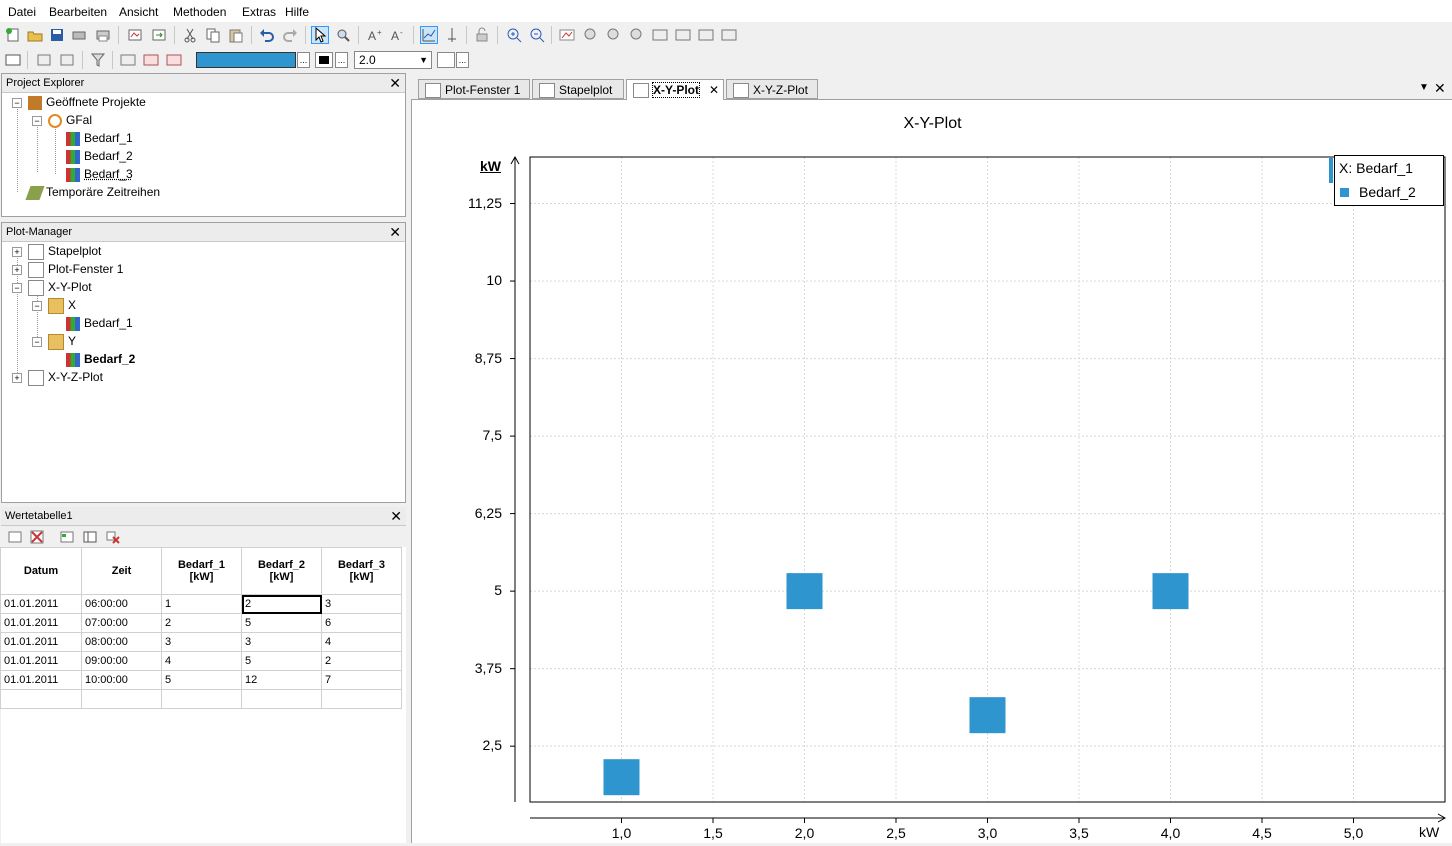 This screenshot has height=846, width=1452. Describe the element at coordinates (138, 12) in the screenshot. I see `menu-ansicht: Ansicht` at that location.